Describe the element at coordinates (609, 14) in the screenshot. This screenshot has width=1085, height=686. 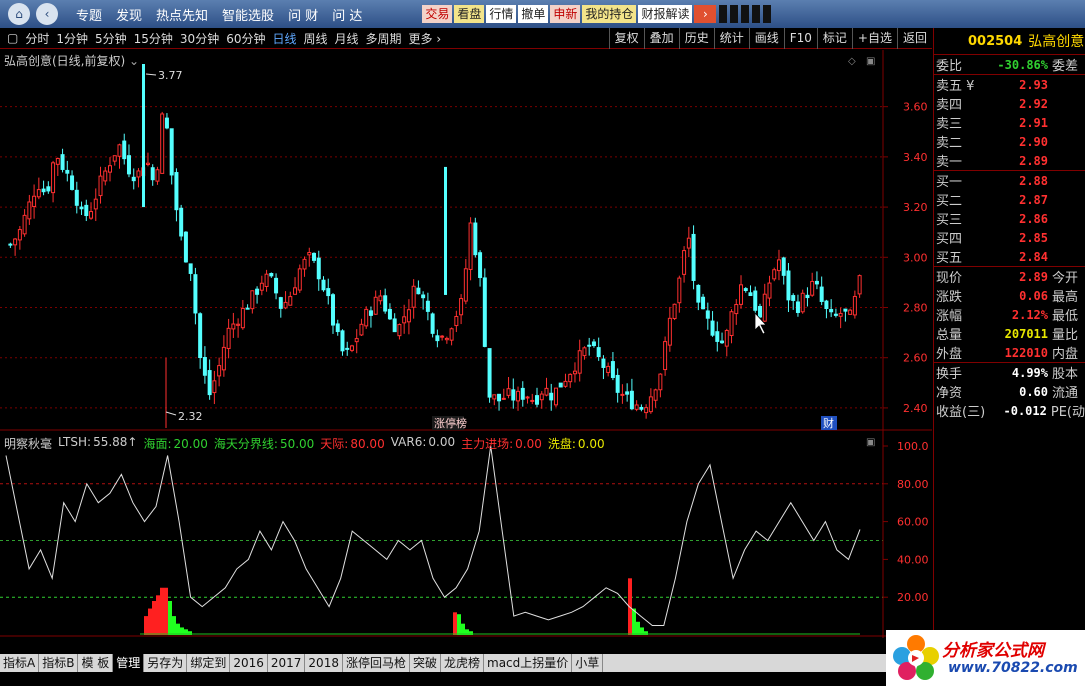
I see `my-position-button: 我的持仓` at that location.